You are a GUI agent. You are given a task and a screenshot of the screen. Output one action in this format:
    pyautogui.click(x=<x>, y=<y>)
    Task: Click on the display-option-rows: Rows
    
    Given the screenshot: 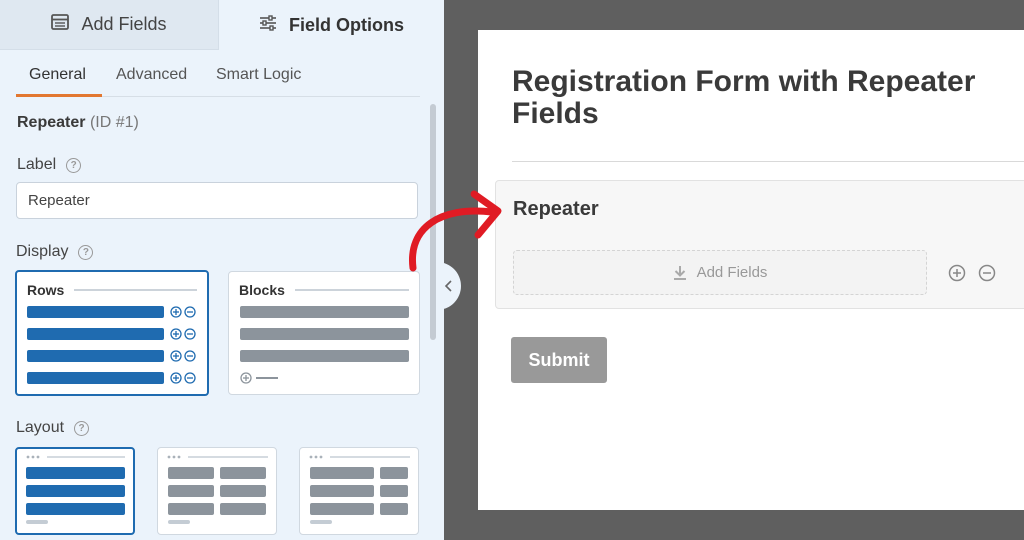 What is the action you would take?
    pyautogui.click(x=112, y=333)
    